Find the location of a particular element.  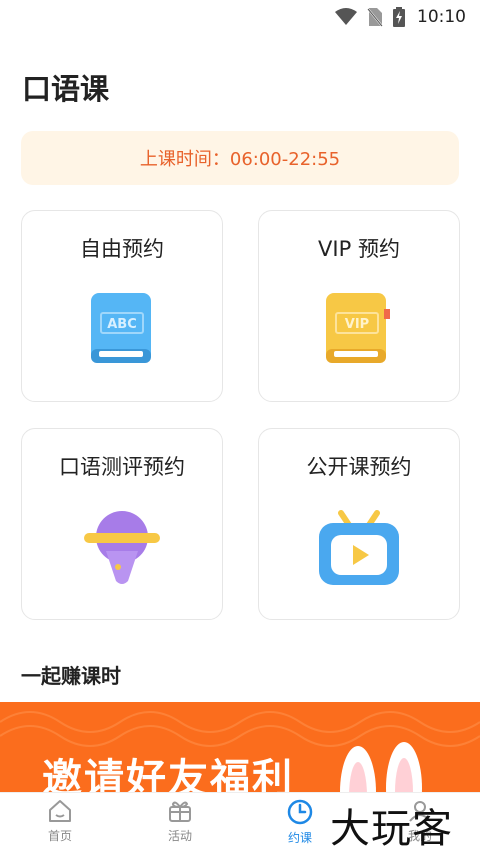

abc-book-icon: ABC is located at coordinates (121, 328).